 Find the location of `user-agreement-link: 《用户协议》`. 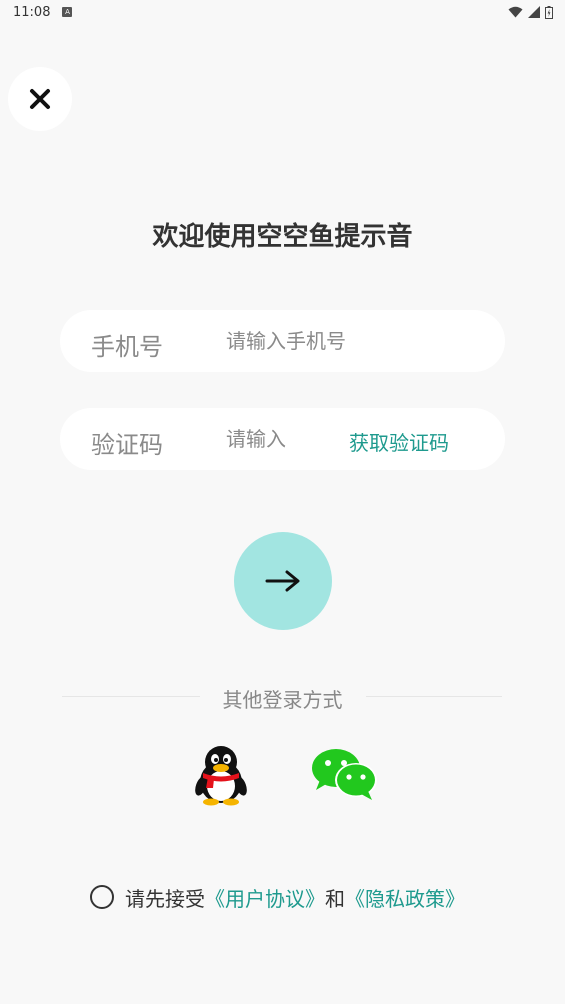

user-agreement-link: 《用户协议》 is located at coordinates (265, 897).